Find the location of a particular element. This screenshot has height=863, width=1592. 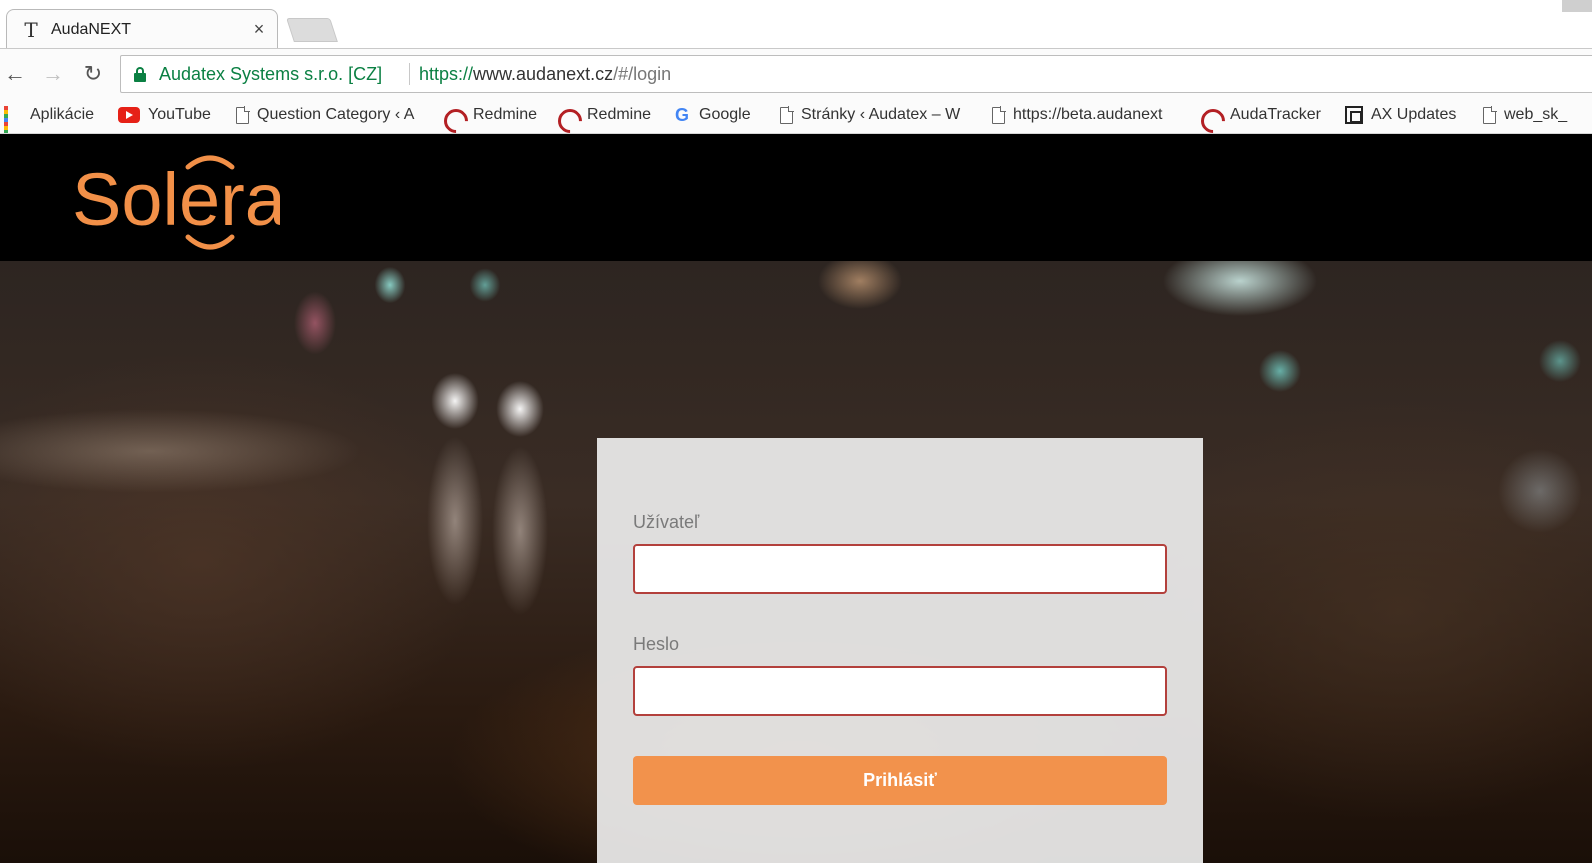

username-input is located at coordinates (900, 569).